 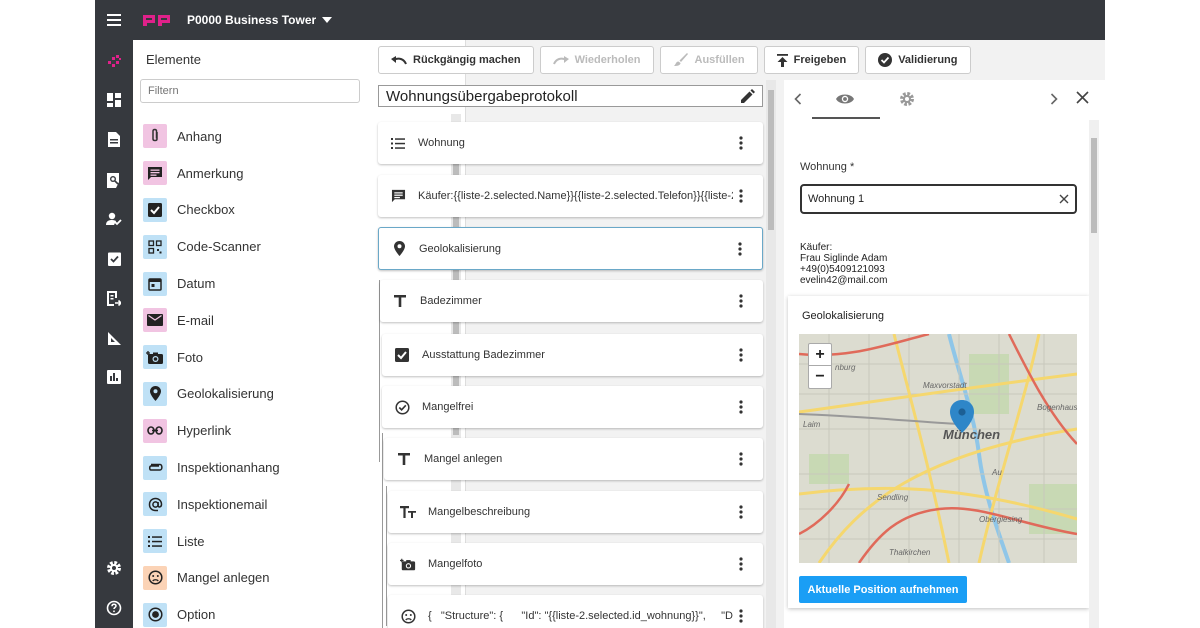 What do you see at coordinates (114, 139) in the screenshot?
I see `document-icon` at bounding box center [114, 139].